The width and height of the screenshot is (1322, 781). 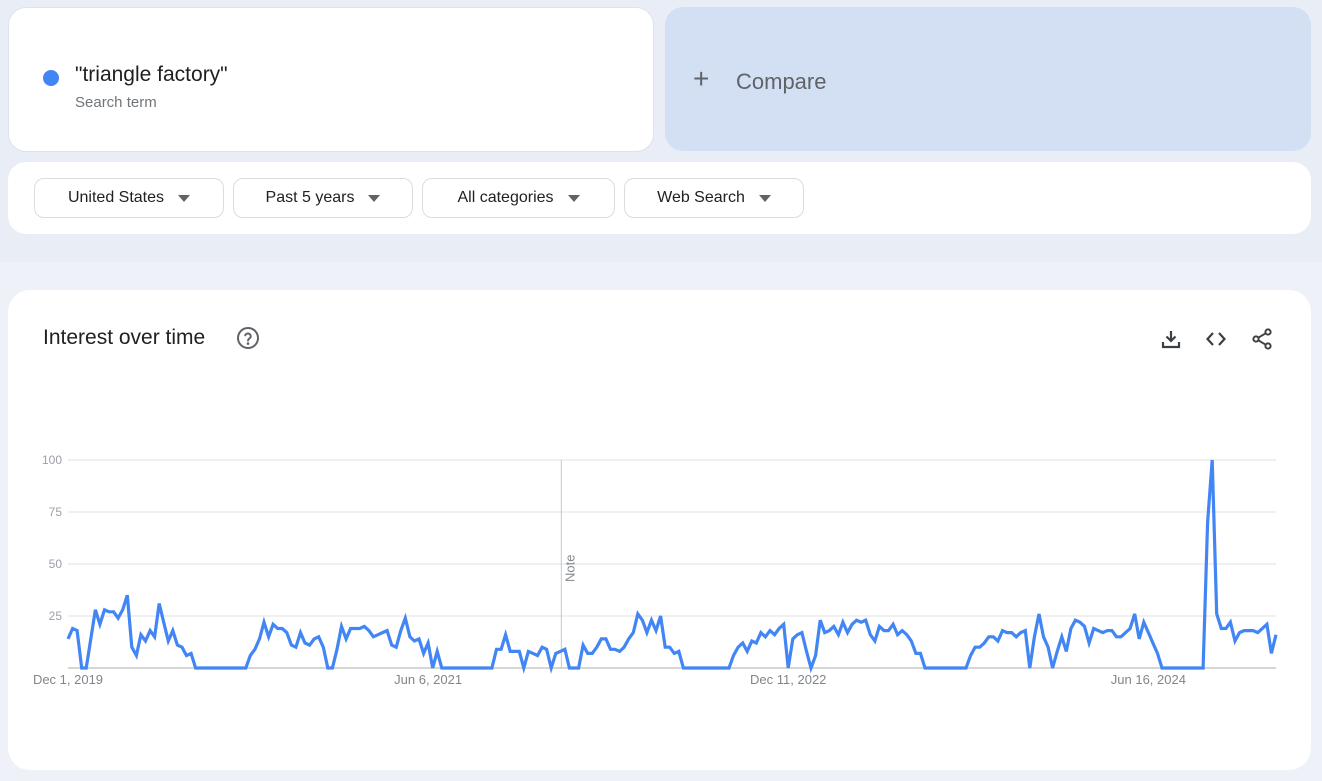 I want to click on compare-button: + Compare, so click(x=988, y=79).